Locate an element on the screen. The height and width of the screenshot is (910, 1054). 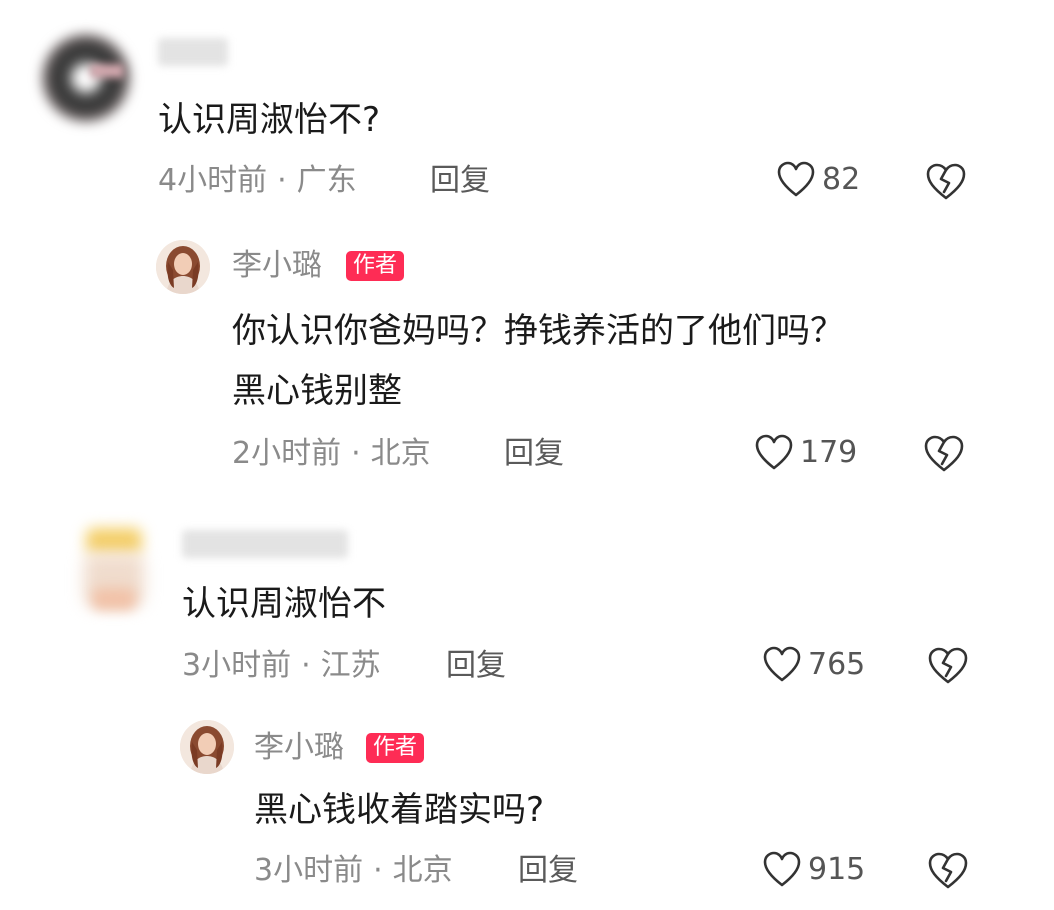
reply-meta: 3小时前 · 北京 is located at coordinates (353, 871).